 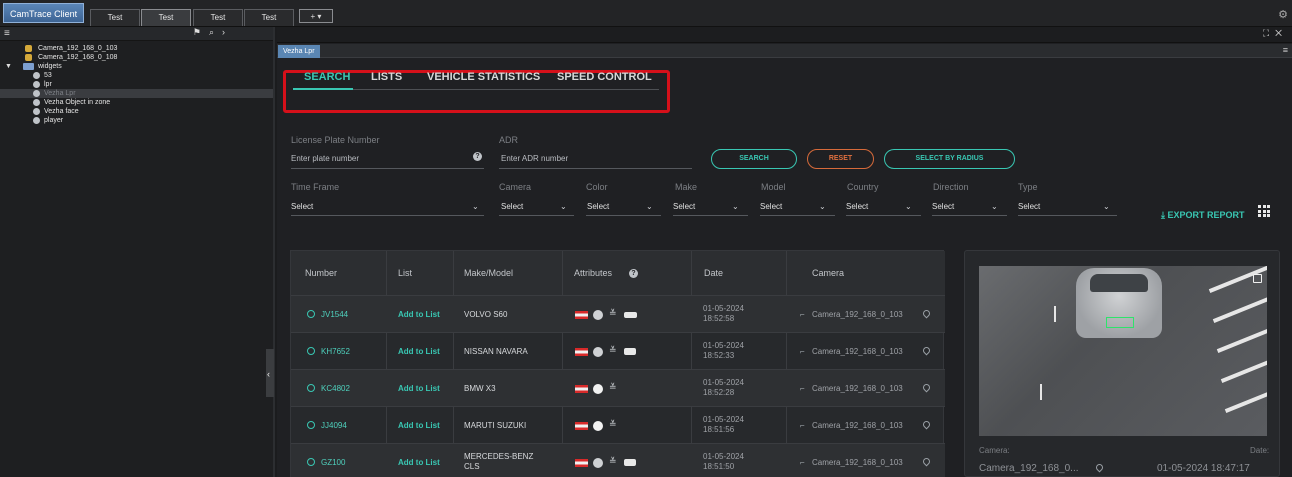 I want to click on plate-input: Enter plate number, so click(x=325, y=158).